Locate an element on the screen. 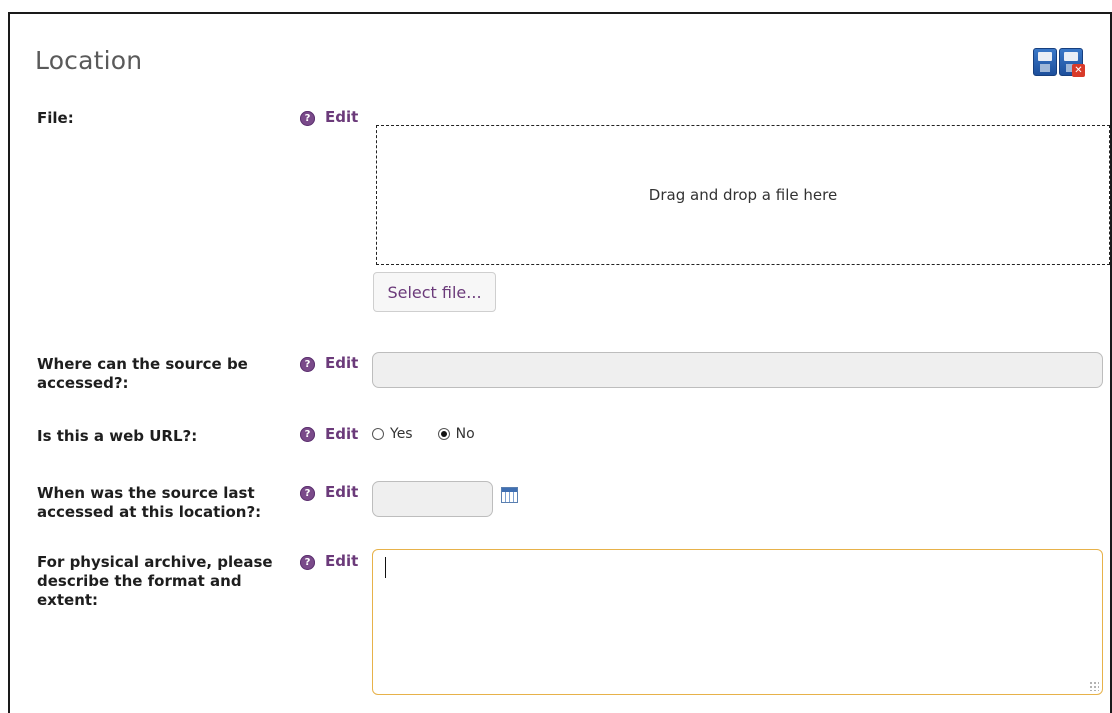  radio-no is located at coordinates (443, 434).